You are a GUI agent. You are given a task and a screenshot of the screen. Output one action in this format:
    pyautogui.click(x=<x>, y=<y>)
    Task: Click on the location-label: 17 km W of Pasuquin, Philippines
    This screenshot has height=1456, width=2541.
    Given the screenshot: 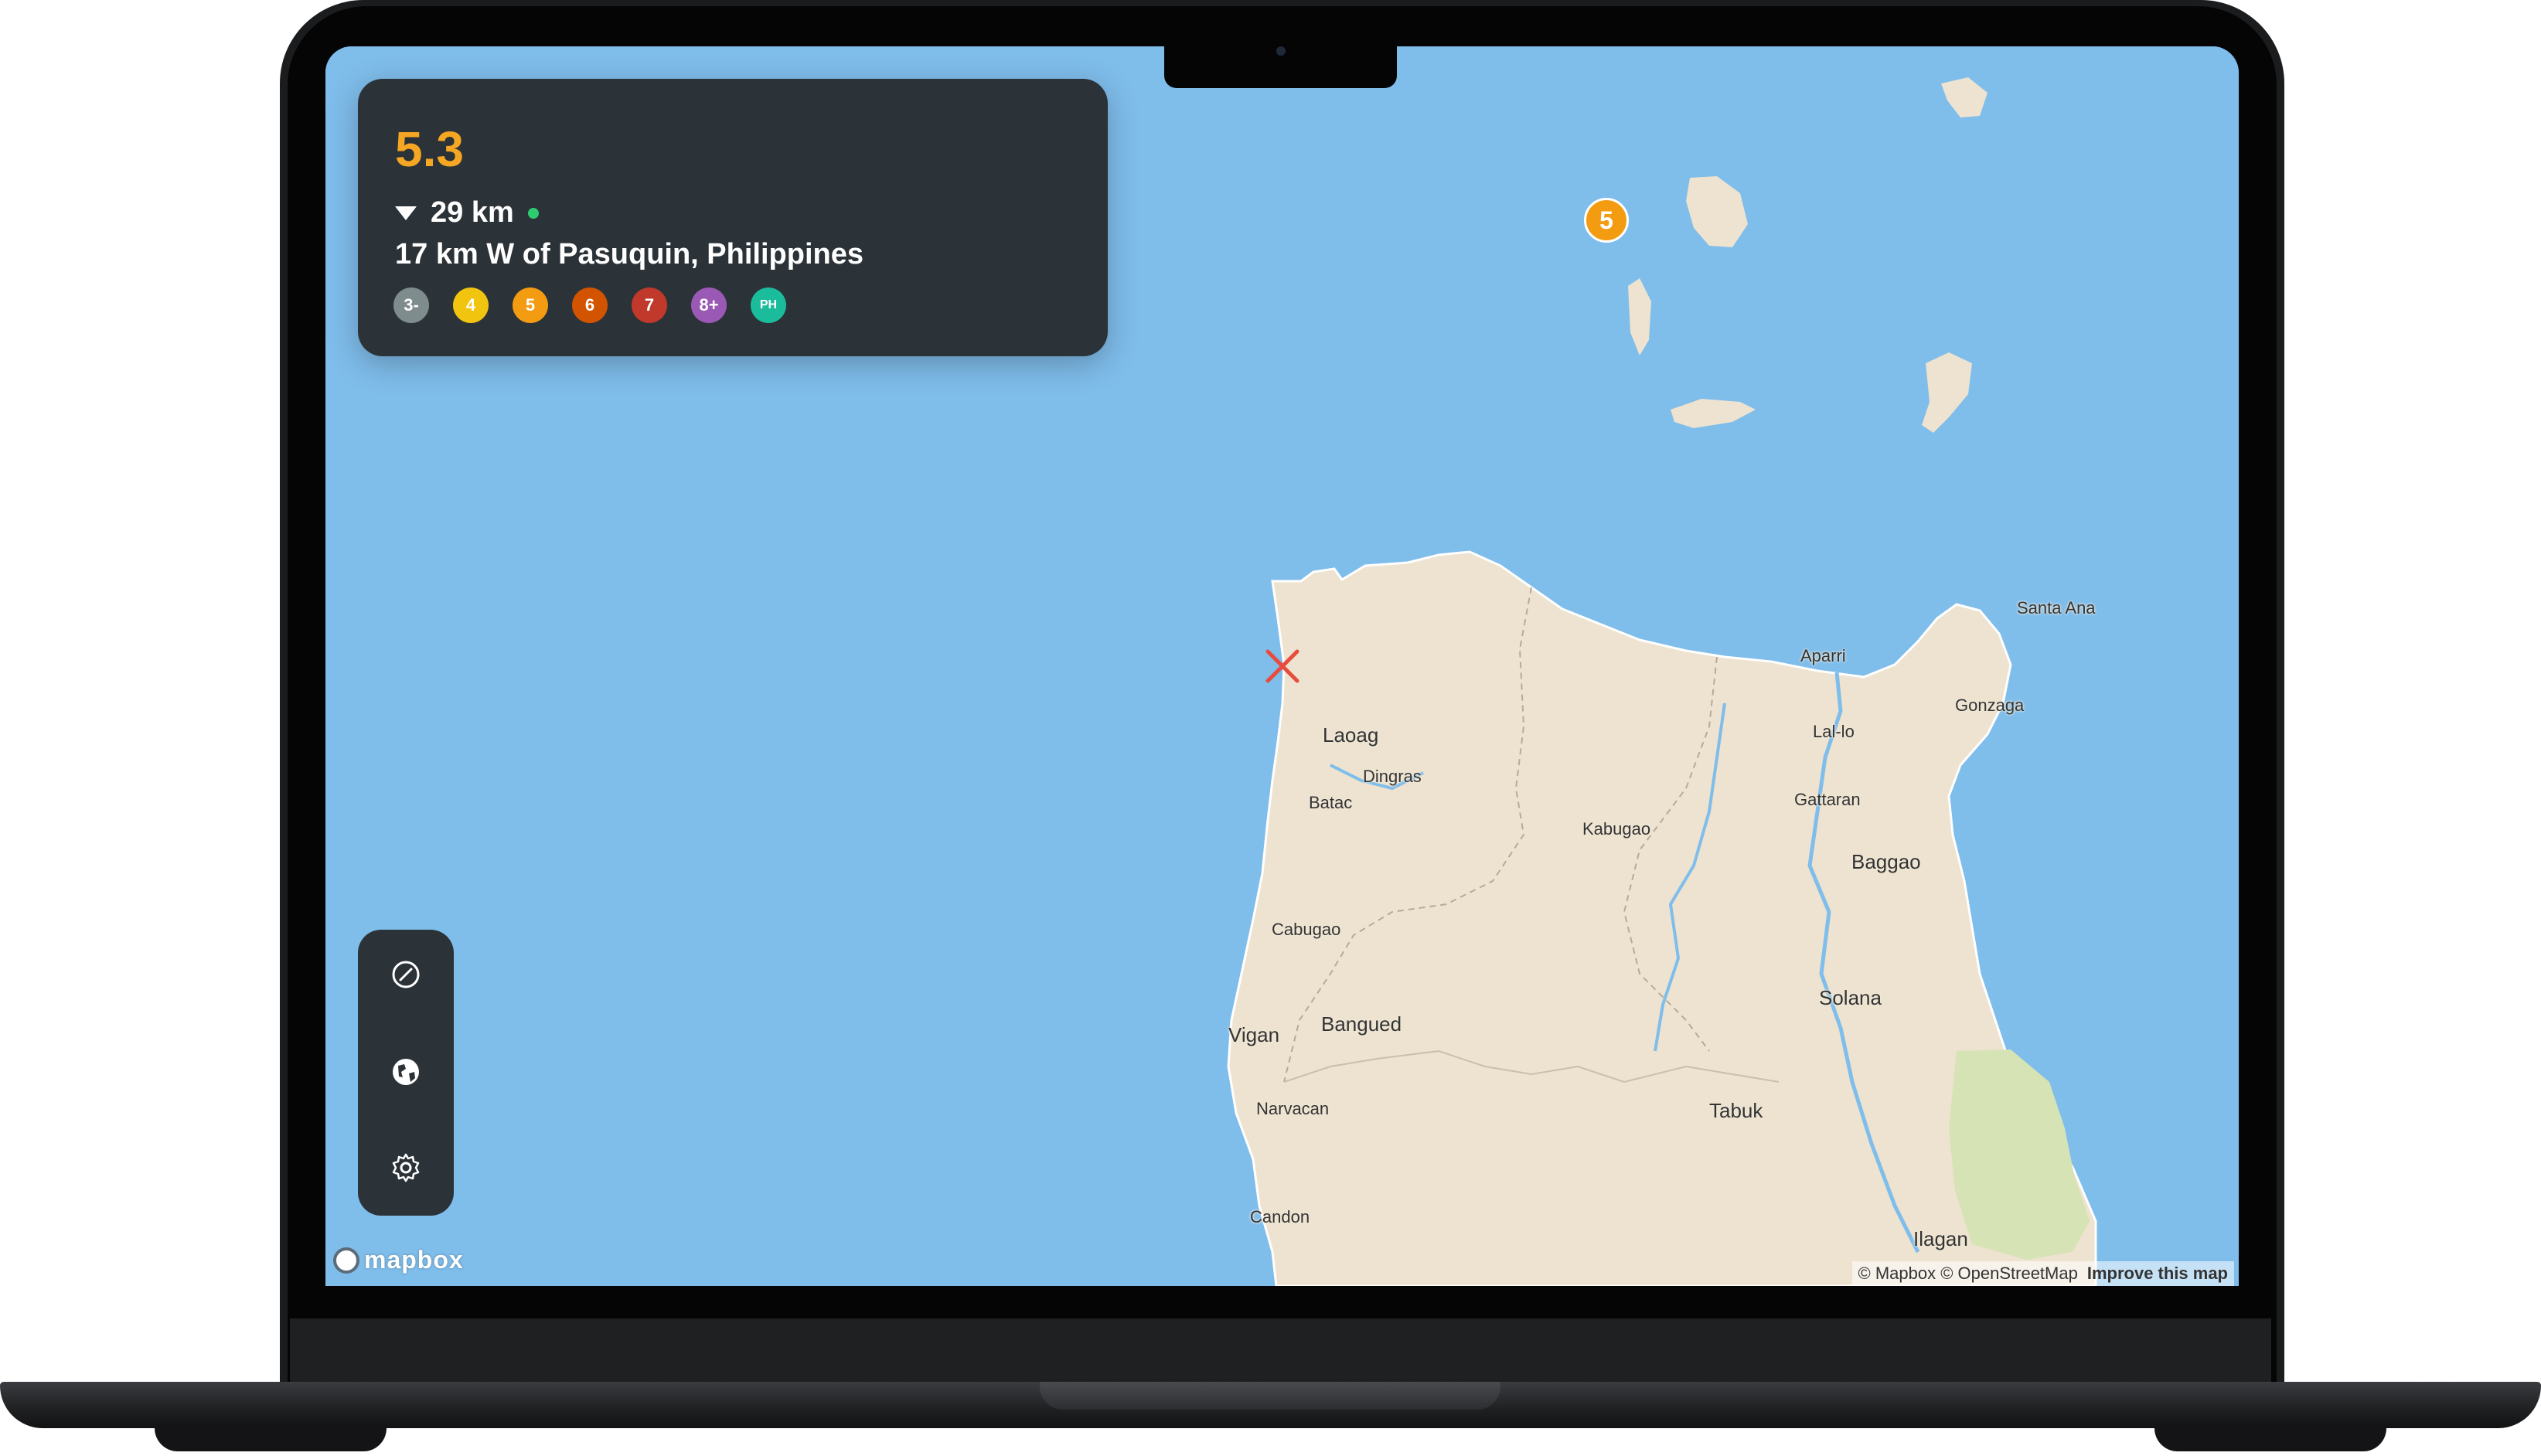 What is the action you would take?
    pyautogui.click(x=629, y=254)
    